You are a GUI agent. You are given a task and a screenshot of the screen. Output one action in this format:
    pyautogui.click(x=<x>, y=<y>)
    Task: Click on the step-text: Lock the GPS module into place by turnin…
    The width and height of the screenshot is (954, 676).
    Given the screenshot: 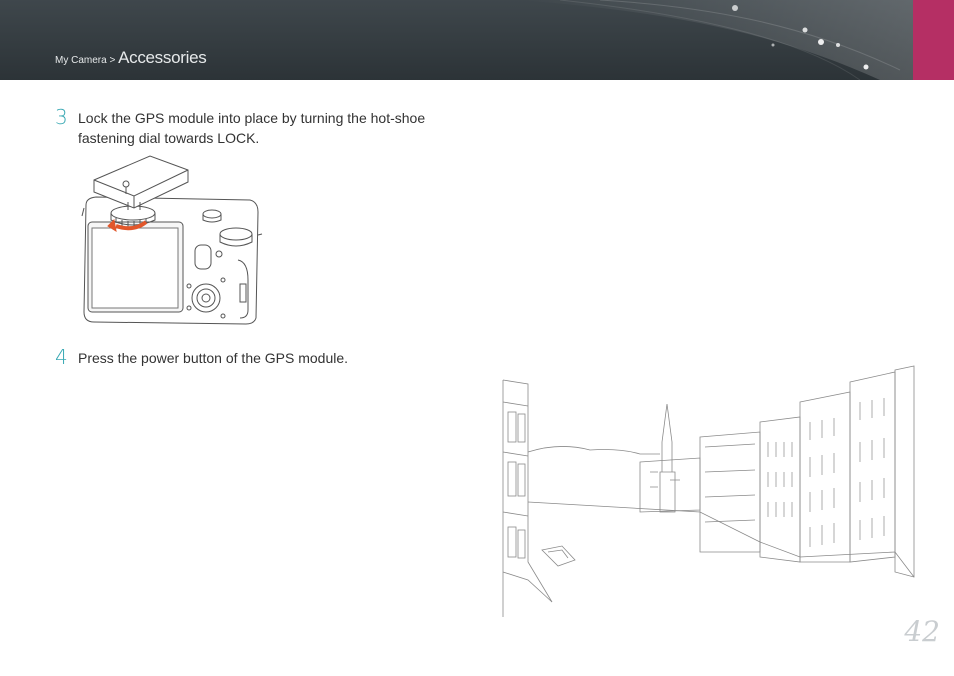 What is the action you would take?
    pyautogui.click(x=252, y=128)
    